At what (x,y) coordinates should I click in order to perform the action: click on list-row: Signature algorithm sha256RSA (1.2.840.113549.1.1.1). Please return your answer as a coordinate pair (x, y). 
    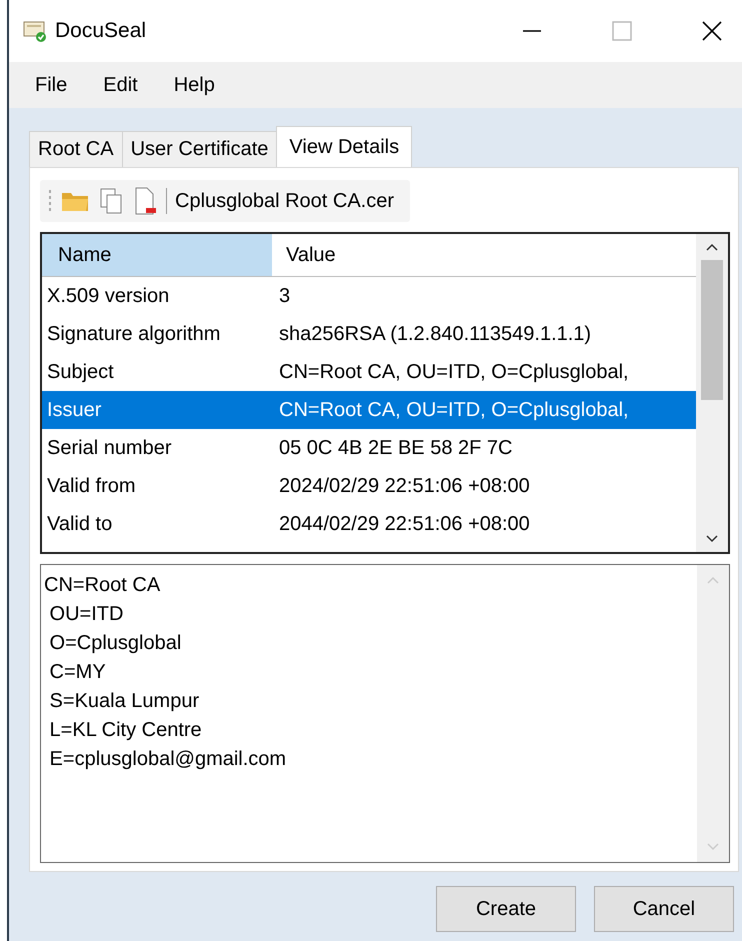
    Looking at the image, I should click on (369, 334).